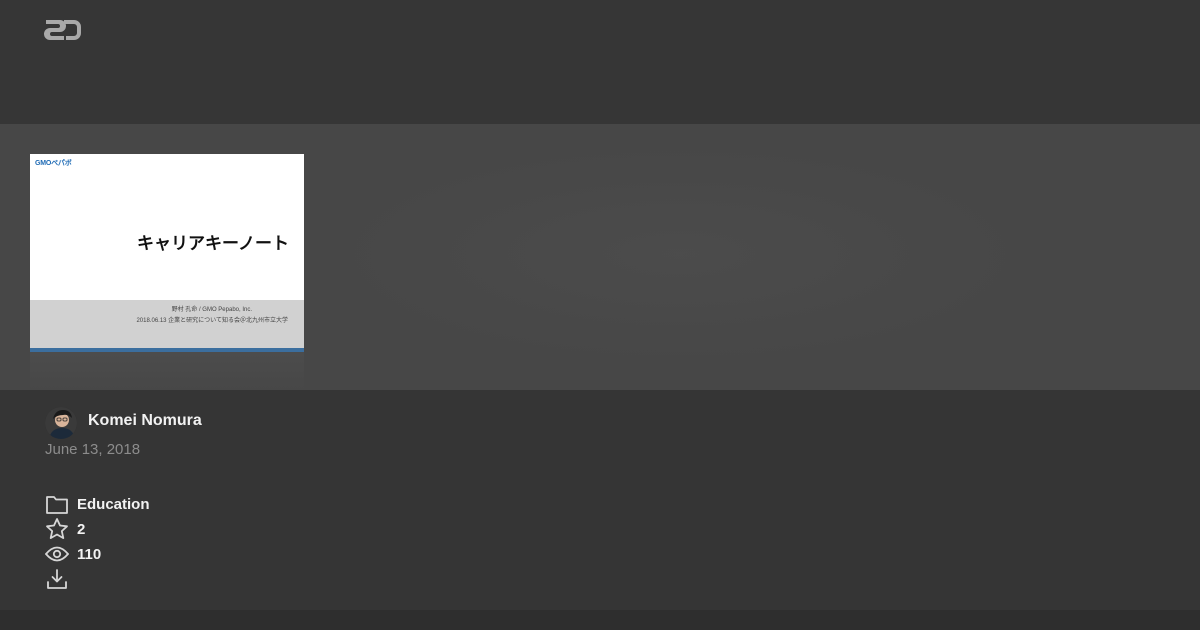  I want to click on slide-event-line: 2018.06.13 企業と研究について知る会＠北九州市立大学, so click(212, 321).